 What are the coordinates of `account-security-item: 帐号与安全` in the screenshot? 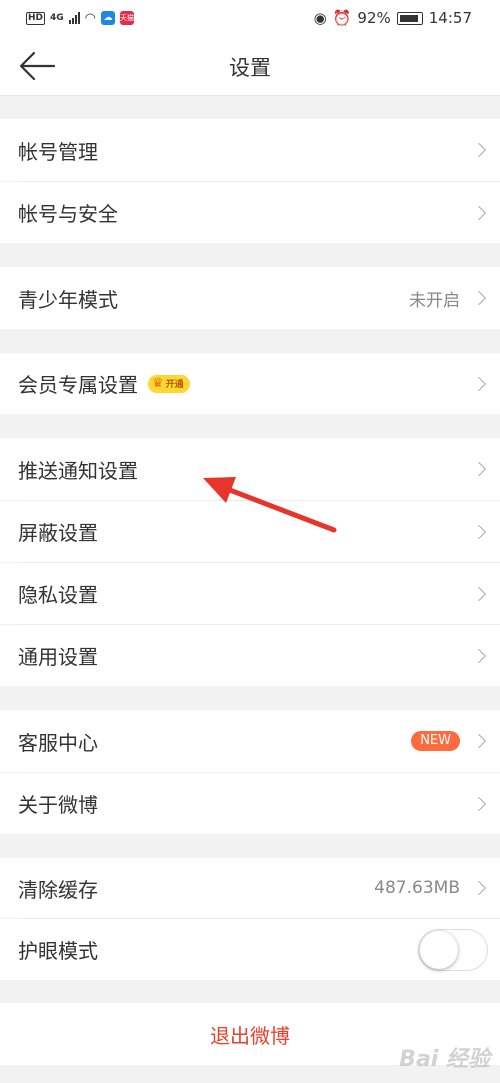 It's located at (250, 212).